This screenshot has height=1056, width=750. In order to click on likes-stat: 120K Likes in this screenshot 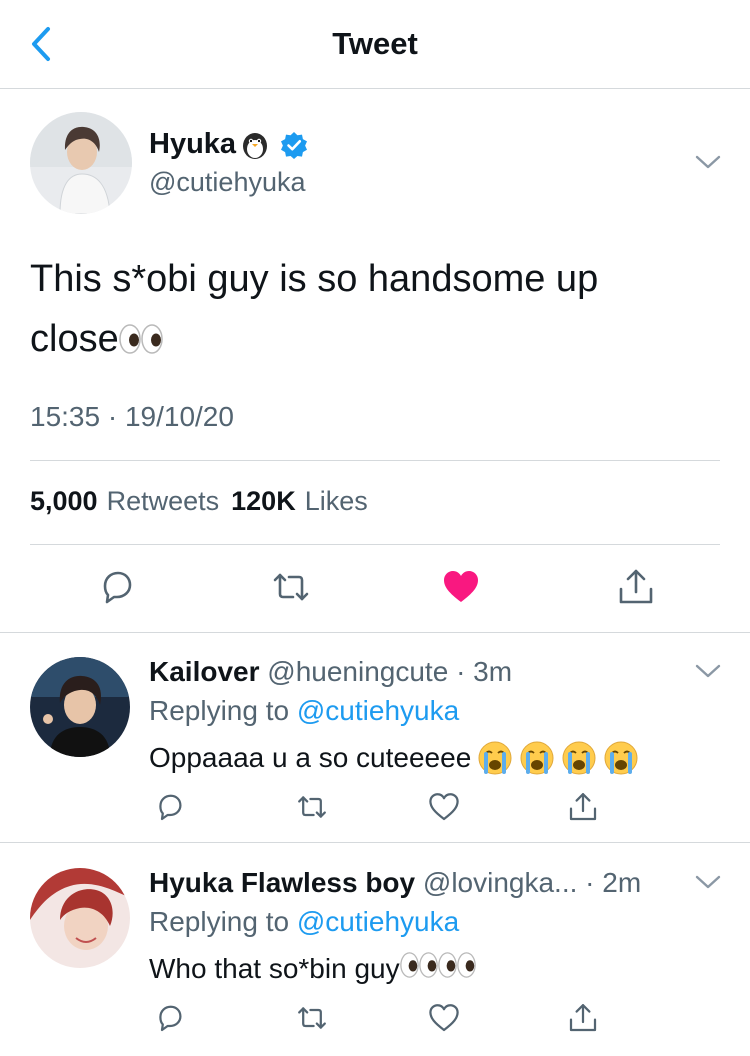, I will do `click(299, 501)`.